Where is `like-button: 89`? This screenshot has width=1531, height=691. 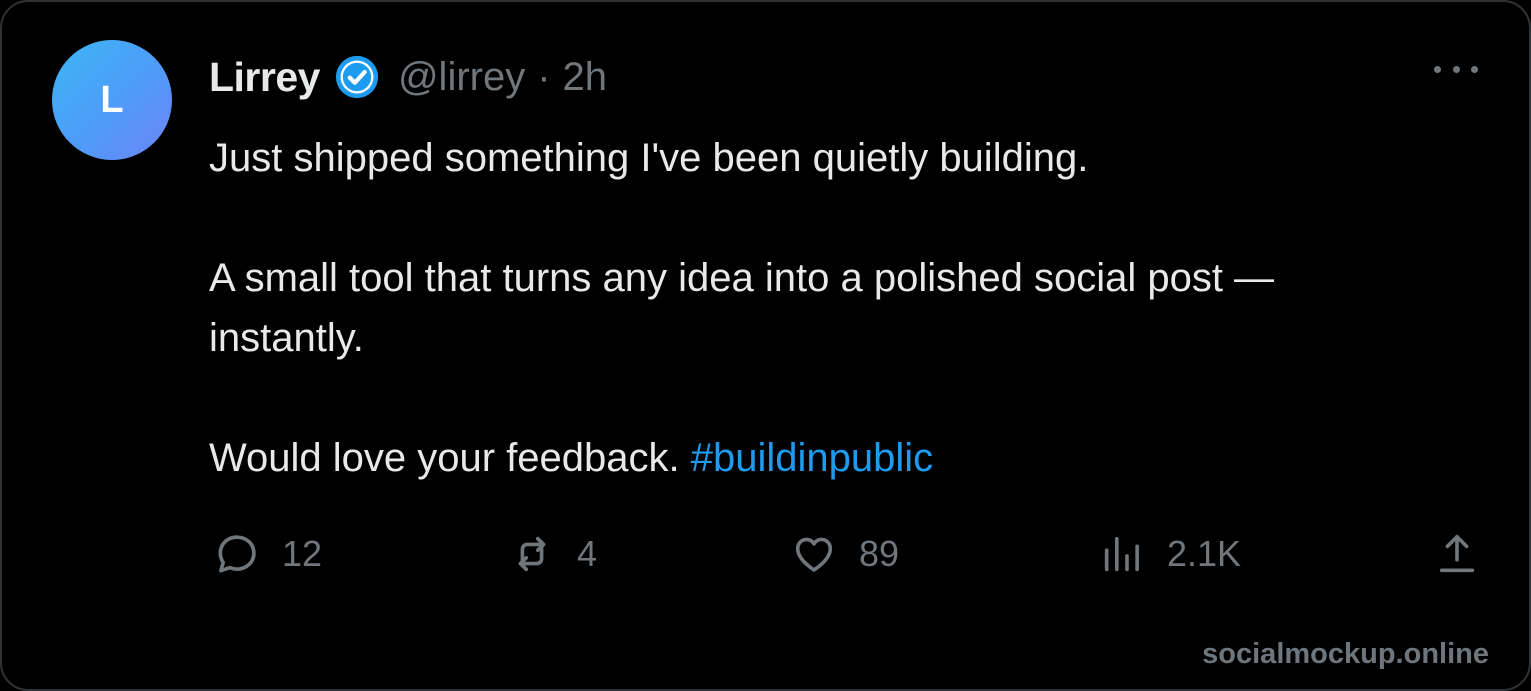
like-button: 89 is located at coordinates (845, 554).